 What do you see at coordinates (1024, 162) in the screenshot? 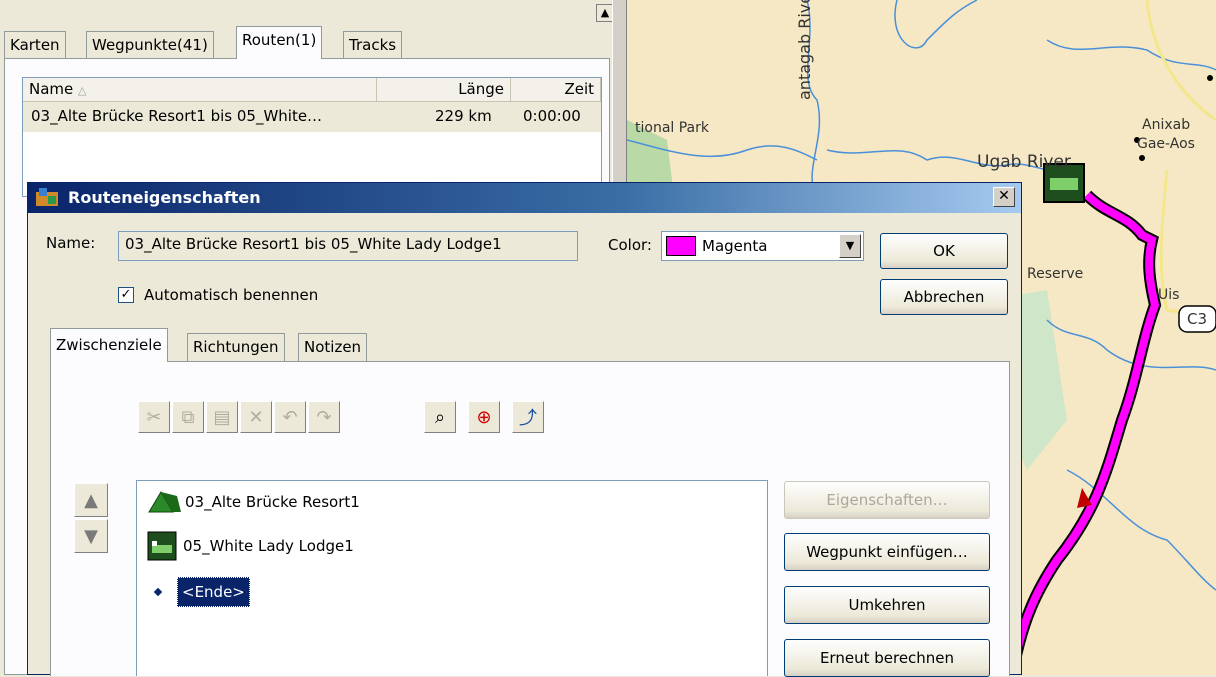
I see `map-label-ugab: Ugab River` at bounding box center [1024, 162].